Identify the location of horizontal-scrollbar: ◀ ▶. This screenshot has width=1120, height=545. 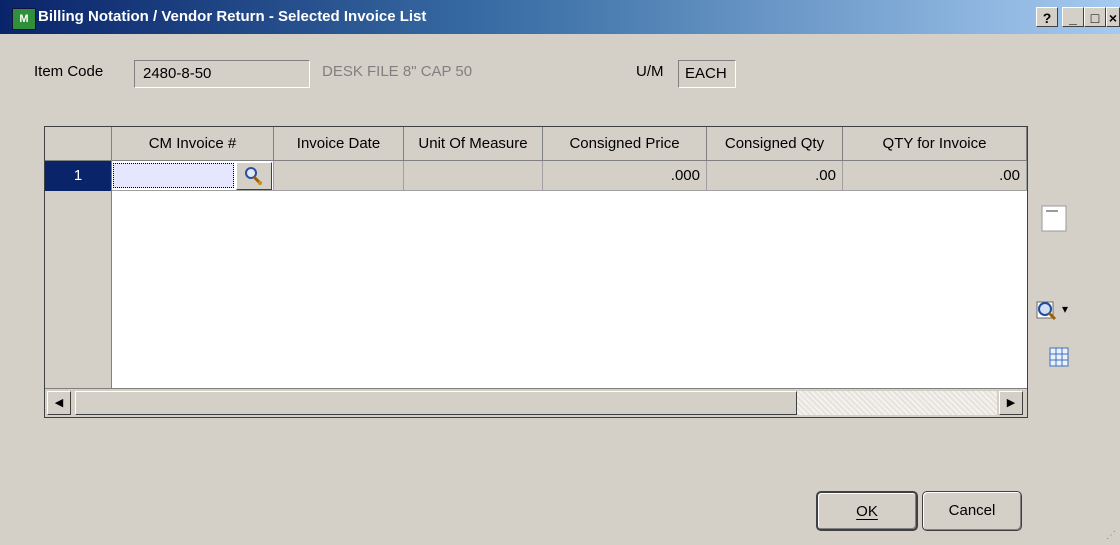
(536, 402).